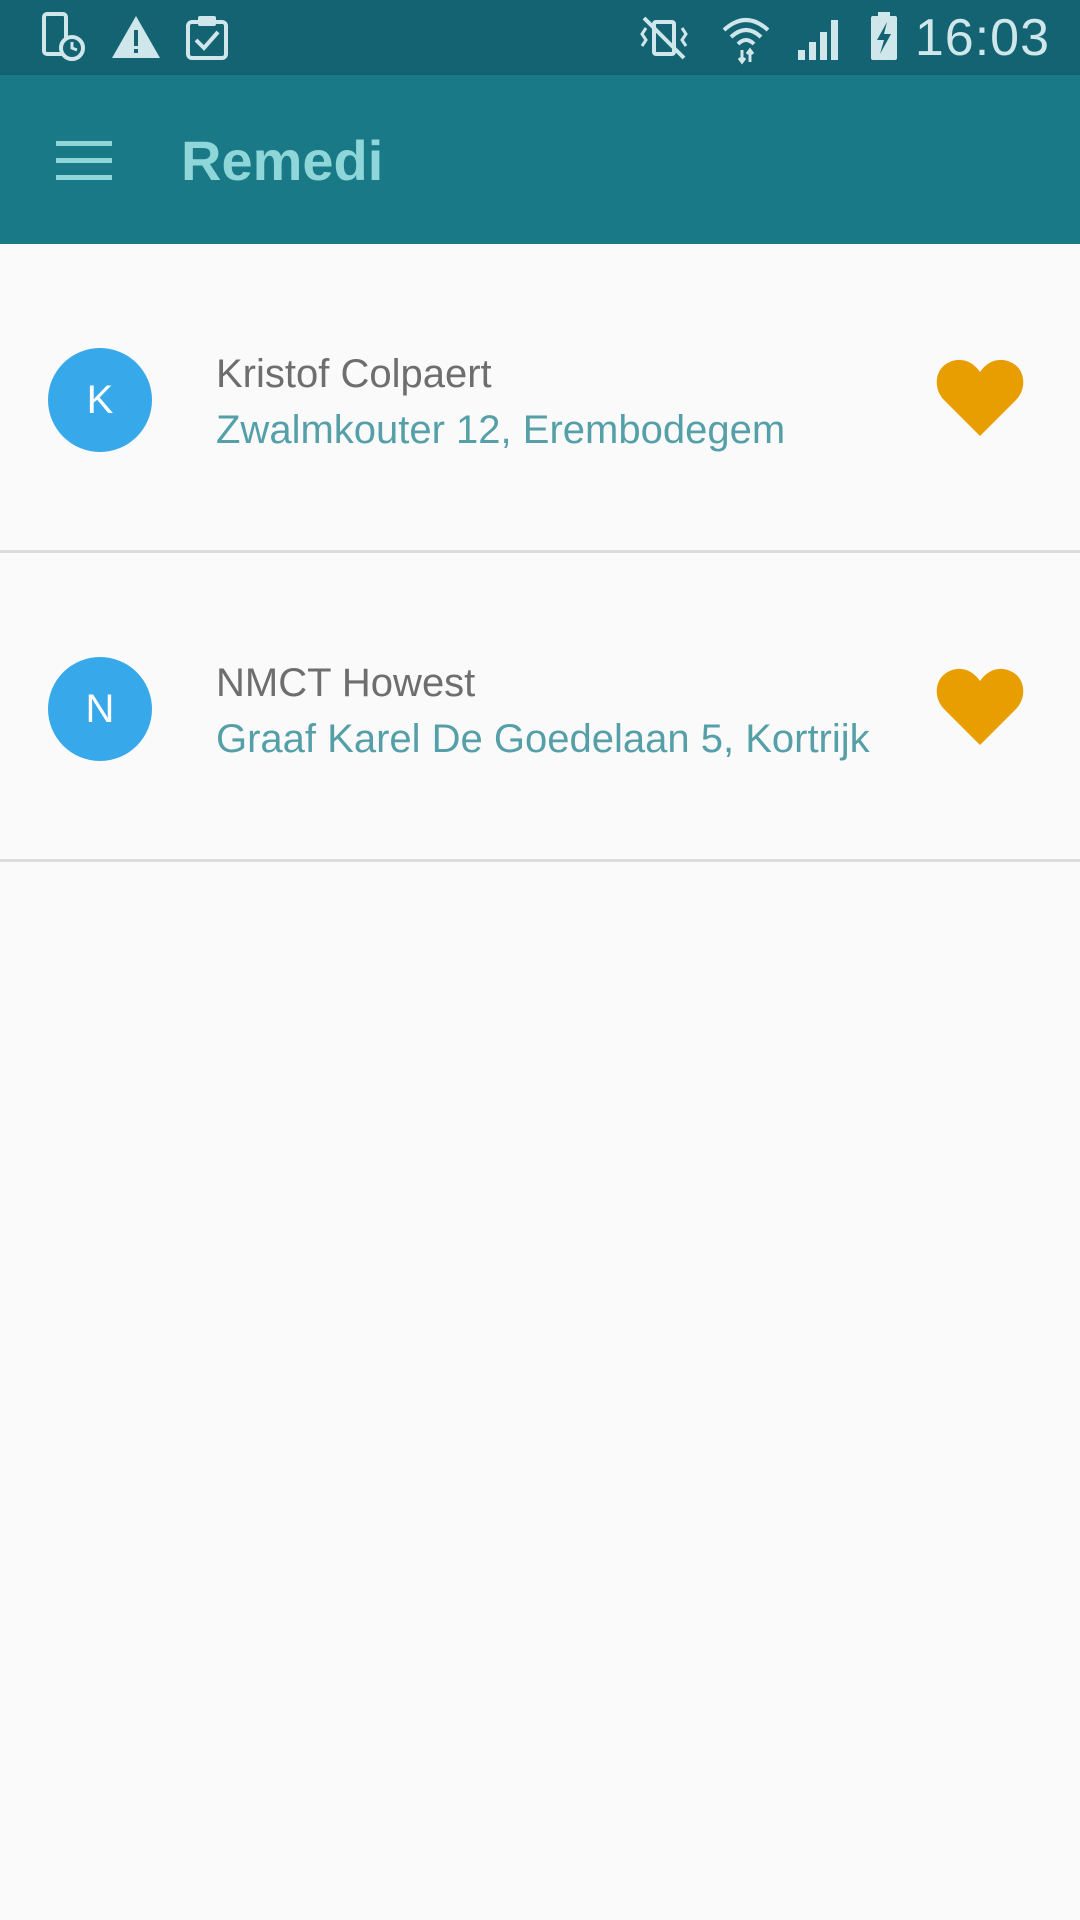 This screenshot has height=1920, width=1080. Describe the element at coordinates (208, 38) in the screenshot. I see `clipboard-check-icon` at that location.